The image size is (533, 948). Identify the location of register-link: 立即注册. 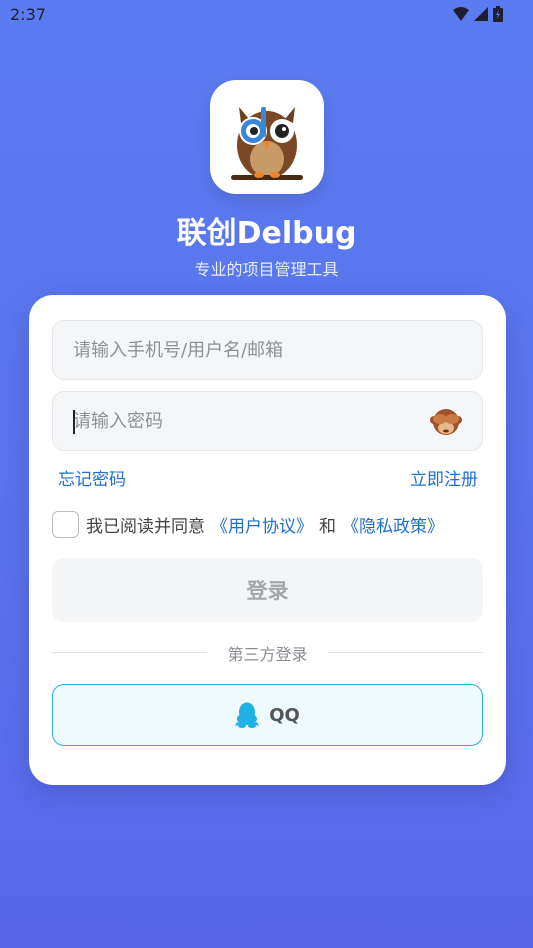
(444, 477).